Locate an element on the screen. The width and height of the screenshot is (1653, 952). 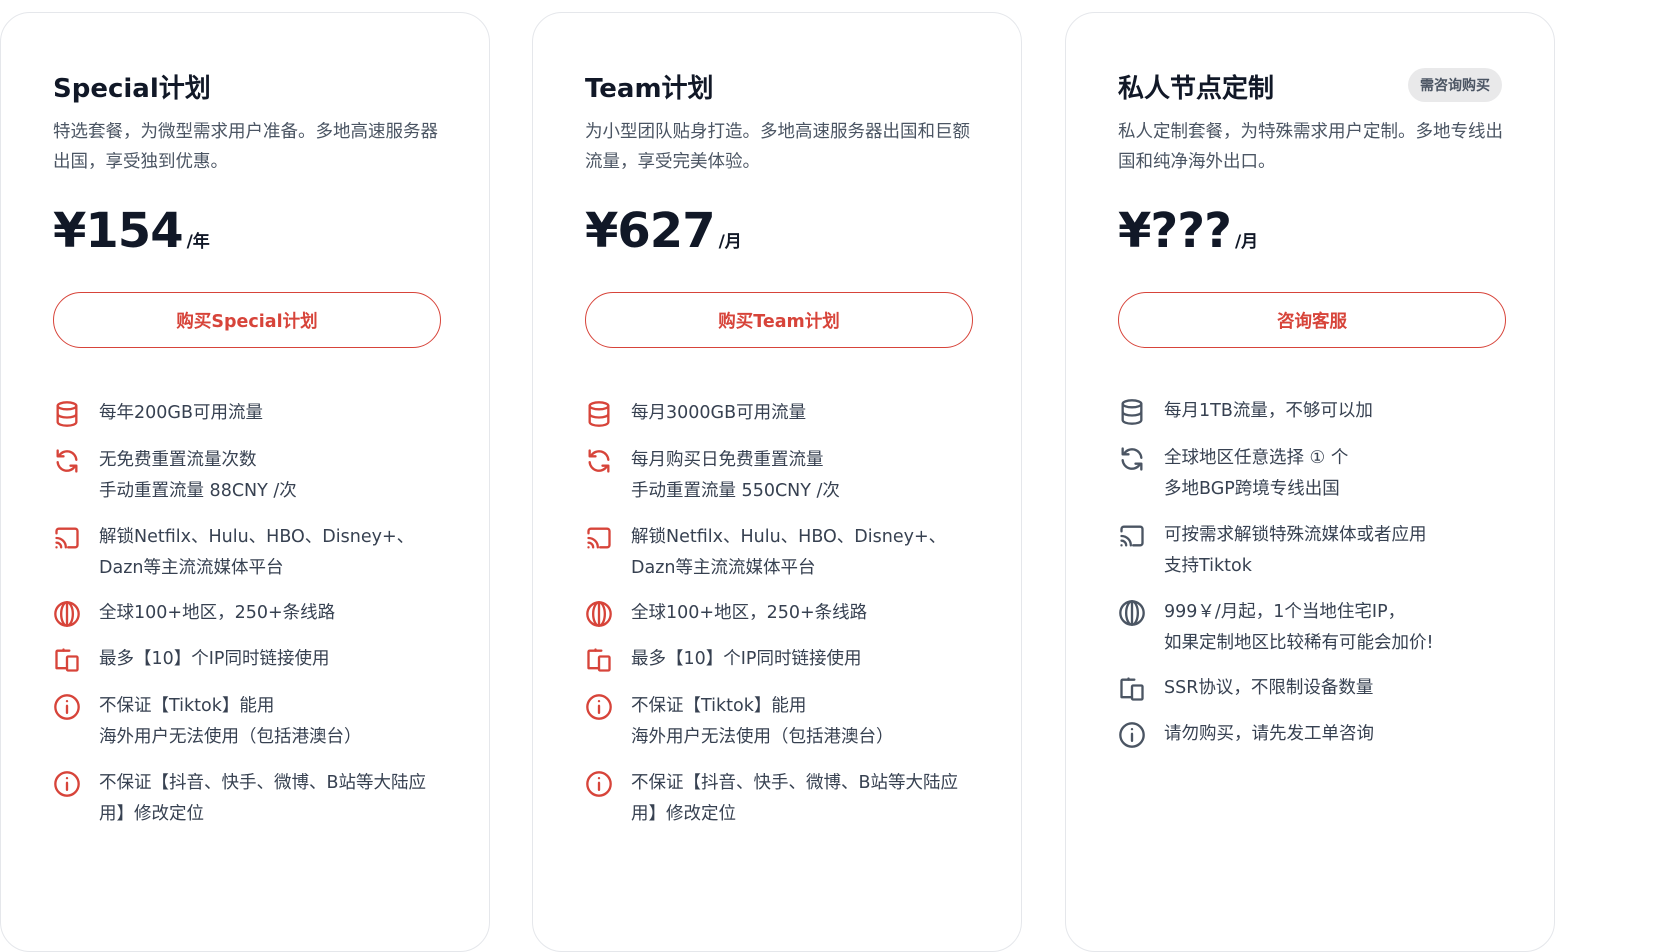
feature-line: 支持Tiktok is located at coordinates (1208, 565).